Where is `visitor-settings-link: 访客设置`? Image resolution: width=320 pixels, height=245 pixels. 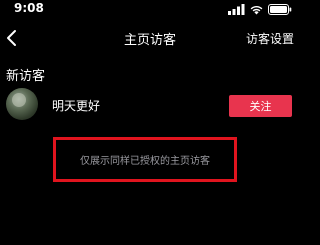 visitor-settings-link: 访客设置 is located at coordinates (270, 38).